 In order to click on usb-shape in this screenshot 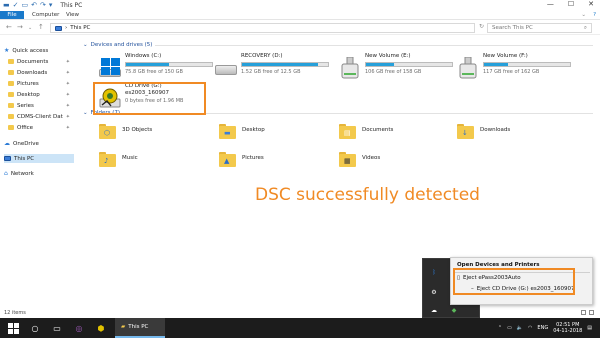, I will do `click(468, 68)`.